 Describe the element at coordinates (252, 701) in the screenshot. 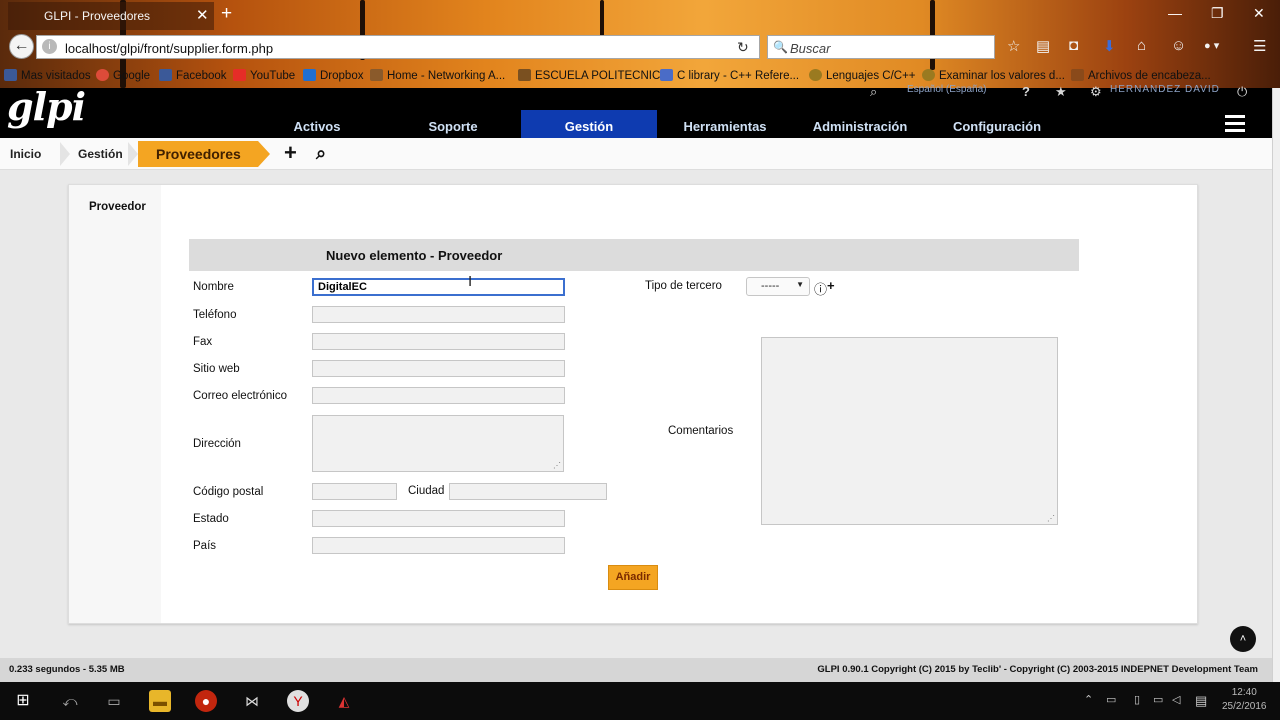

I see `visual-studio-icon: ⋈` at that location.